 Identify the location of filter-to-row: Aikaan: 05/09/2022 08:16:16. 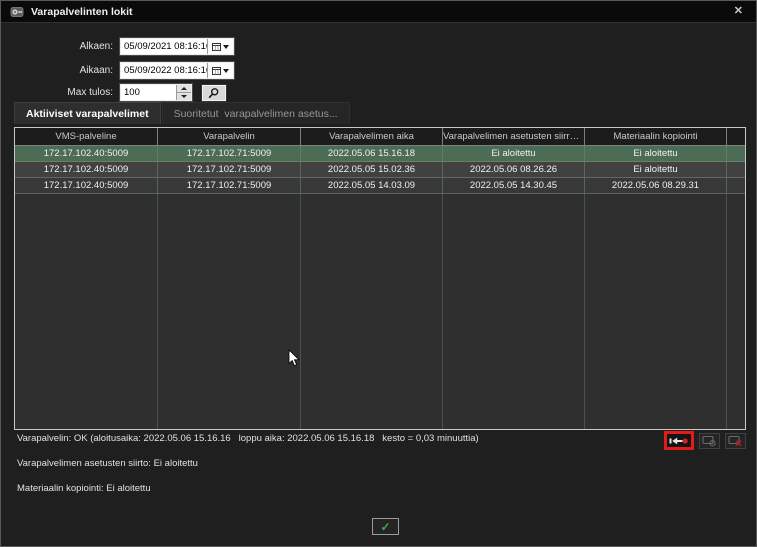
(128, 70).